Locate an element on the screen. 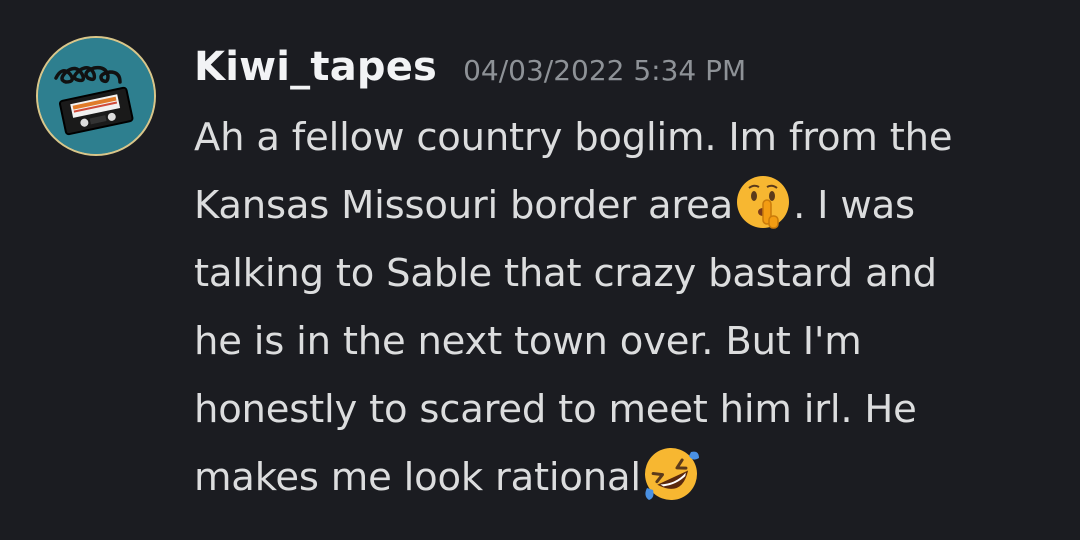 Image resolution: width=1080 pixels, height=540 pixels. message-text: talking to Sable that crazy bastard and is located at coordinates (565, 273).